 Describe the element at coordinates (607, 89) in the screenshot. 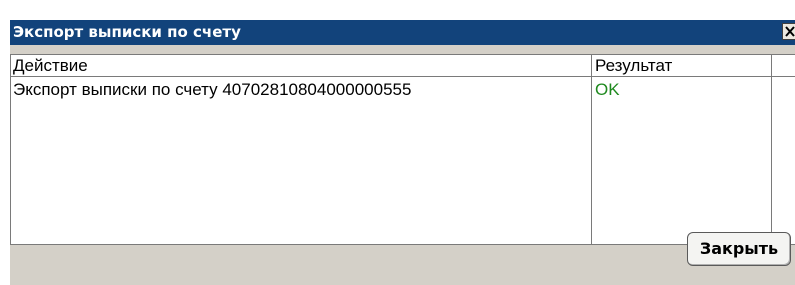

I see `cell-result: OK` at that location.